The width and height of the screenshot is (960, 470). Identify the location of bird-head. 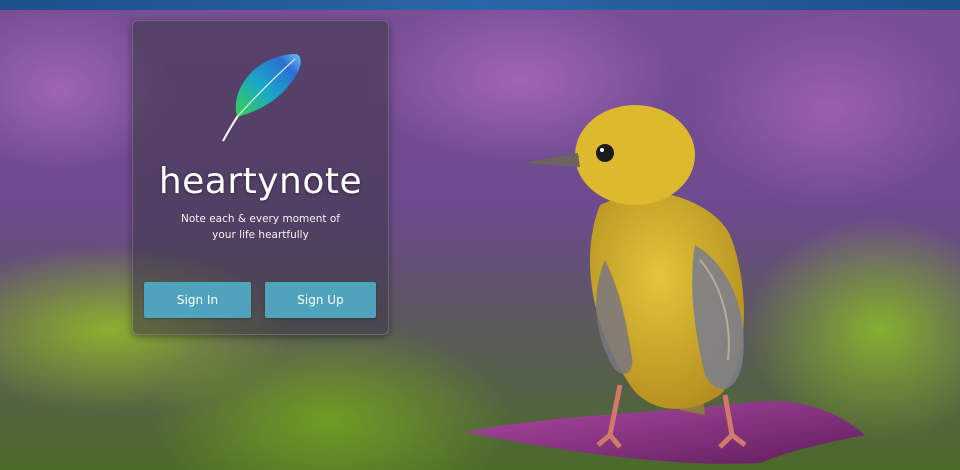
(635, 155).